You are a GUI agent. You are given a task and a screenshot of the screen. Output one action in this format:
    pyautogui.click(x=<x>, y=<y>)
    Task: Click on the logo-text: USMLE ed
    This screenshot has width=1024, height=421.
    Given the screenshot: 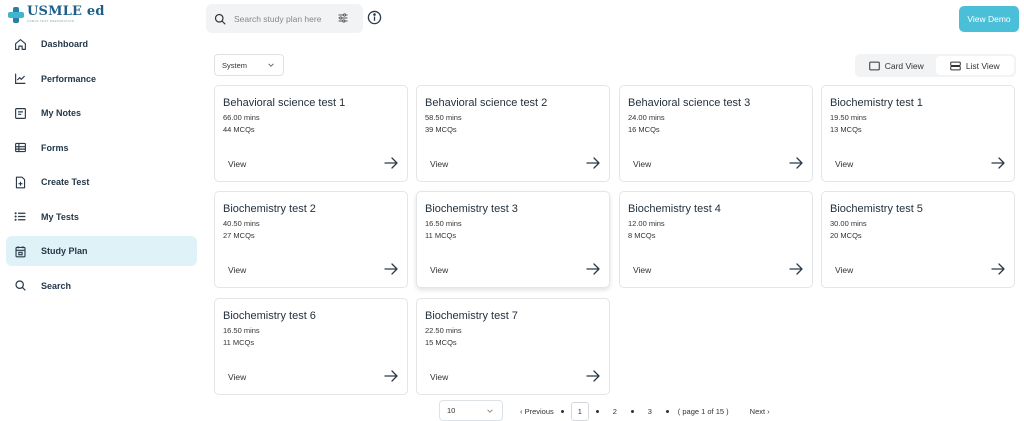 What is the action you would take?
    pyautogui.click(x=66, y=11)
    